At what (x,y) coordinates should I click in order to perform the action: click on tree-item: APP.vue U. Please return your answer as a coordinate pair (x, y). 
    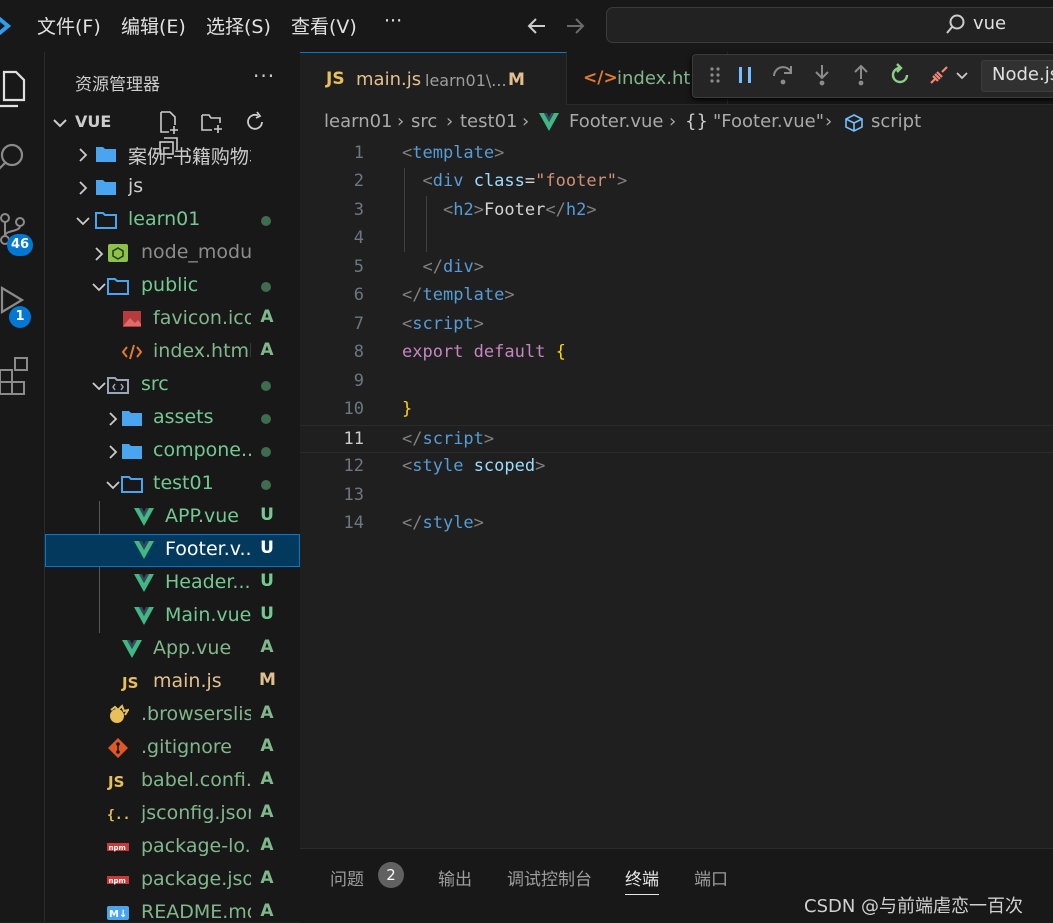
    Looking at the image, I should click on (172, 517).